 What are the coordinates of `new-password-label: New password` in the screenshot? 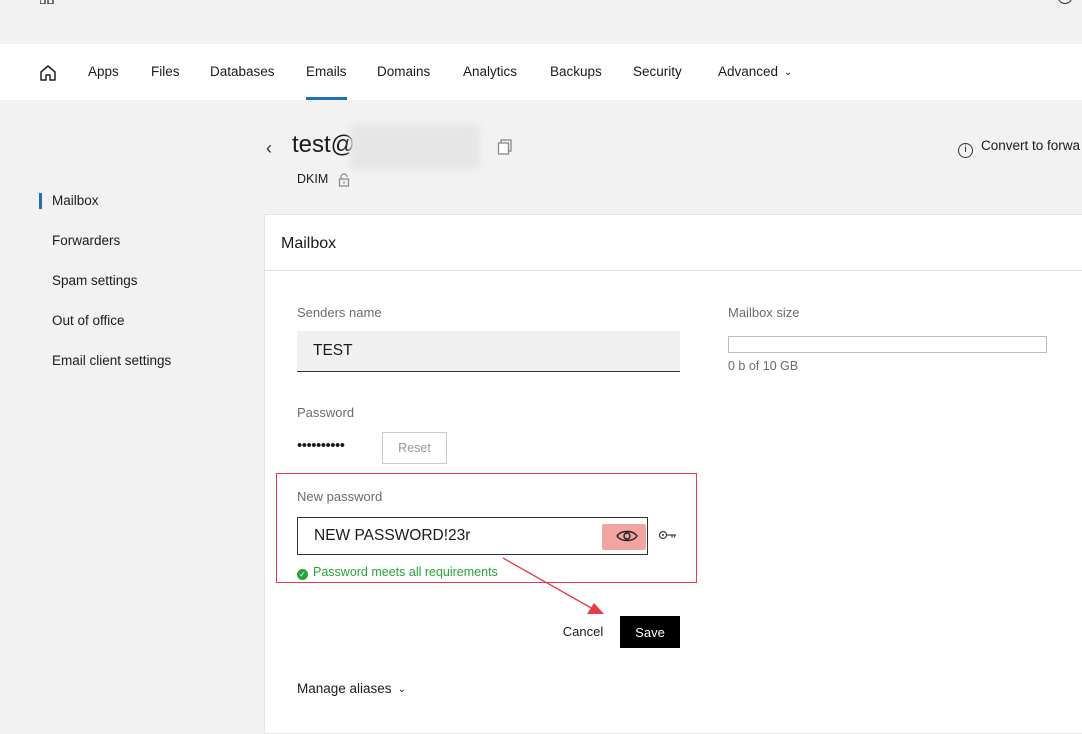 It's located at (340, 496).